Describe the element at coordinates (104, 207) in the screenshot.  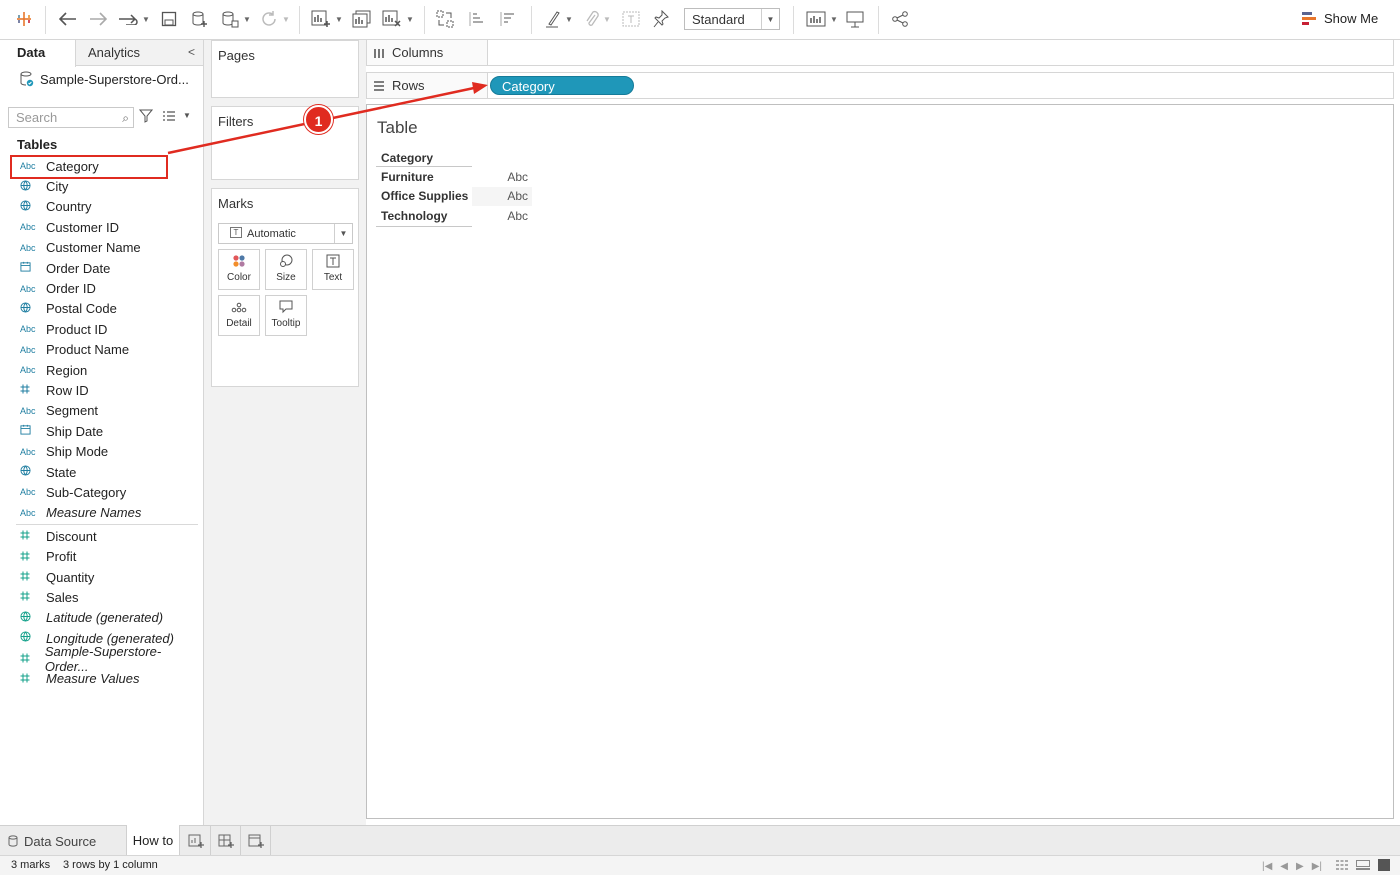
I see `field-item: Country` at that location.